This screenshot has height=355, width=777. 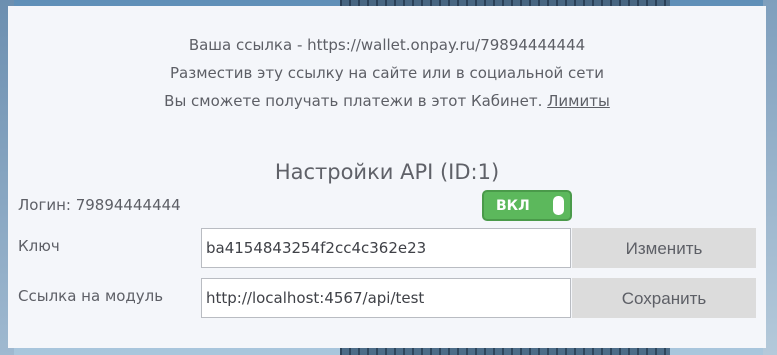 I want to click on toggle-knob, so click(x=558, y=205).